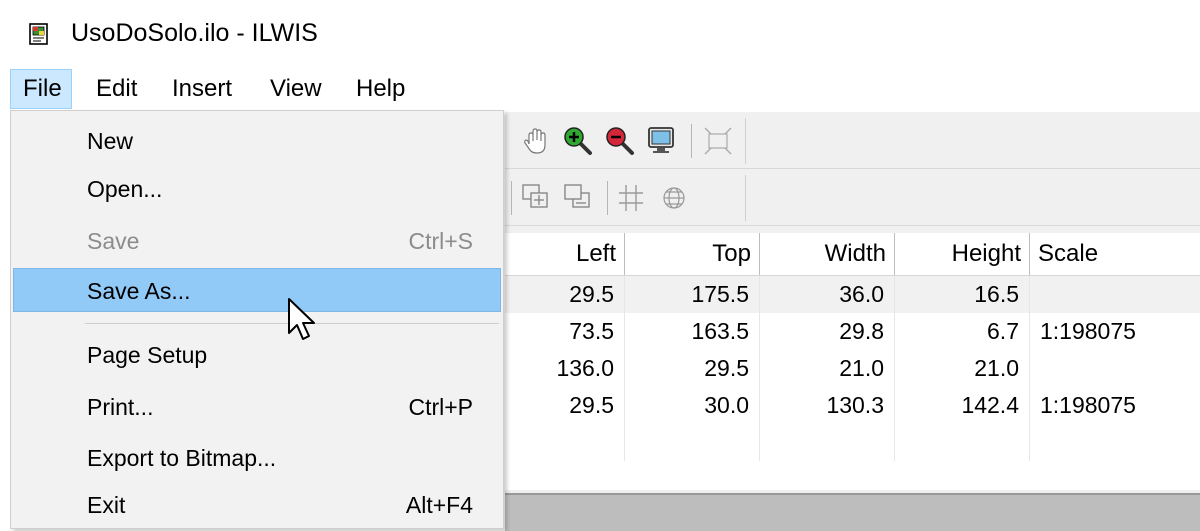 The image size is (1200, 531). Describe the element at coordinates (440, 241) in the screenshot. I see `menu-item-shortcut: Ctrl+S` at that location.